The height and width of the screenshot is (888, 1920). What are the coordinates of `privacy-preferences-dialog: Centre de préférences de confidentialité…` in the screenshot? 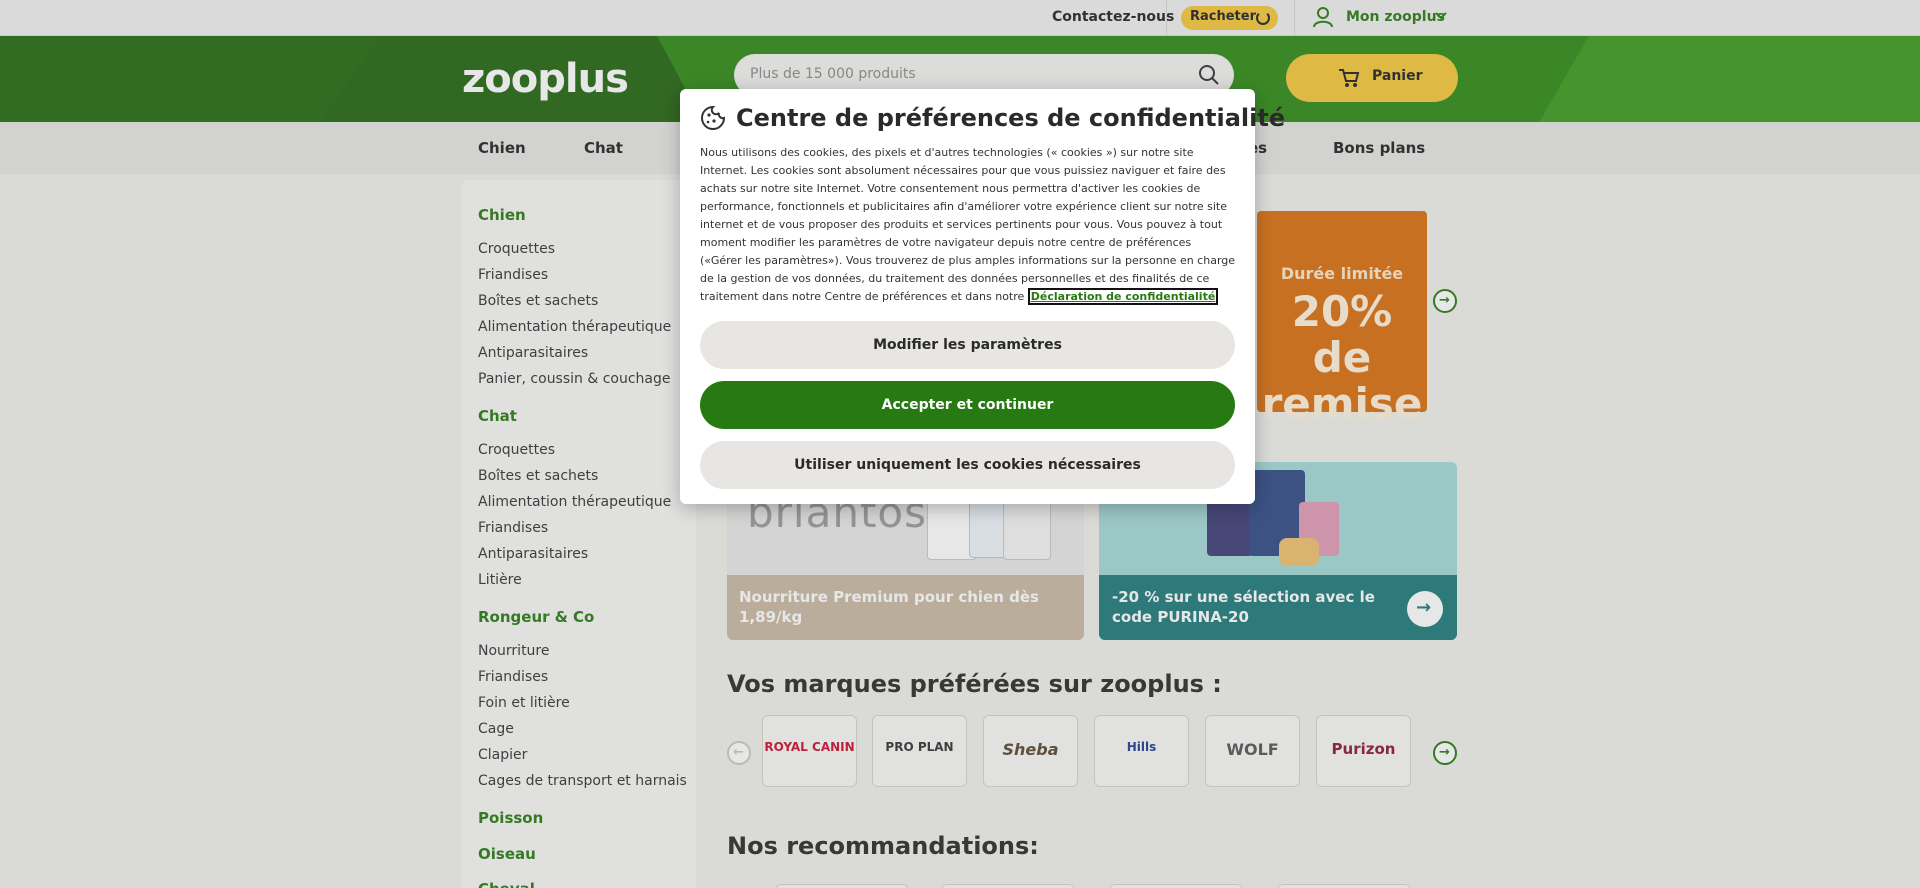 It's located at (982, 296).